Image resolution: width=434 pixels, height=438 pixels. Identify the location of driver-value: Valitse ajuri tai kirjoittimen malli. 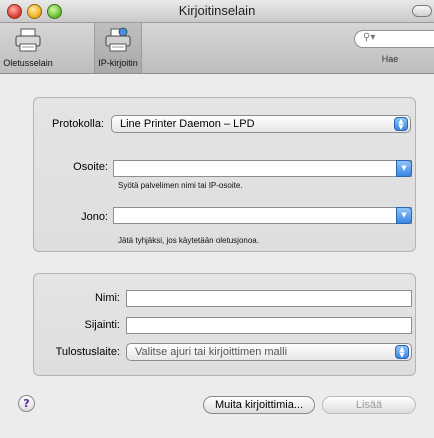
(211, 352).